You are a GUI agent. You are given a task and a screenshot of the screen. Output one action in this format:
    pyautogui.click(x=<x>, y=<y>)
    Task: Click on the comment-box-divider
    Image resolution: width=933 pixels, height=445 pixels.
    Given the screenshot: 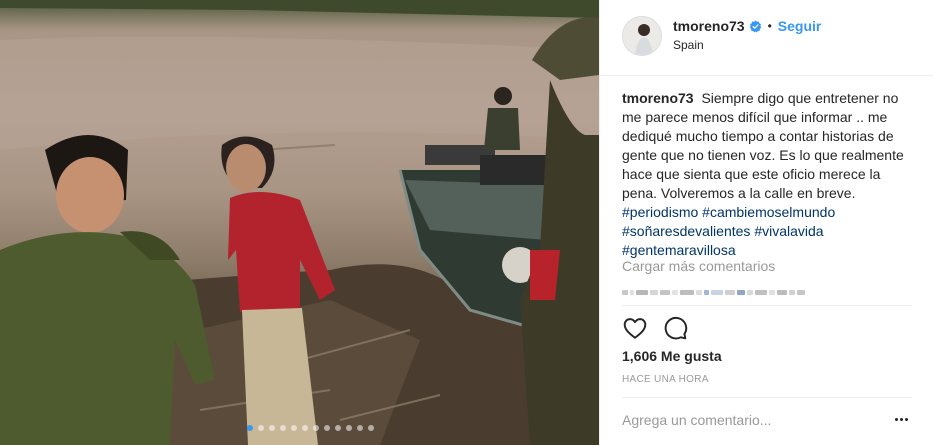 What is the action you would take?
    pyautogui.click(x=767, y=397)
    